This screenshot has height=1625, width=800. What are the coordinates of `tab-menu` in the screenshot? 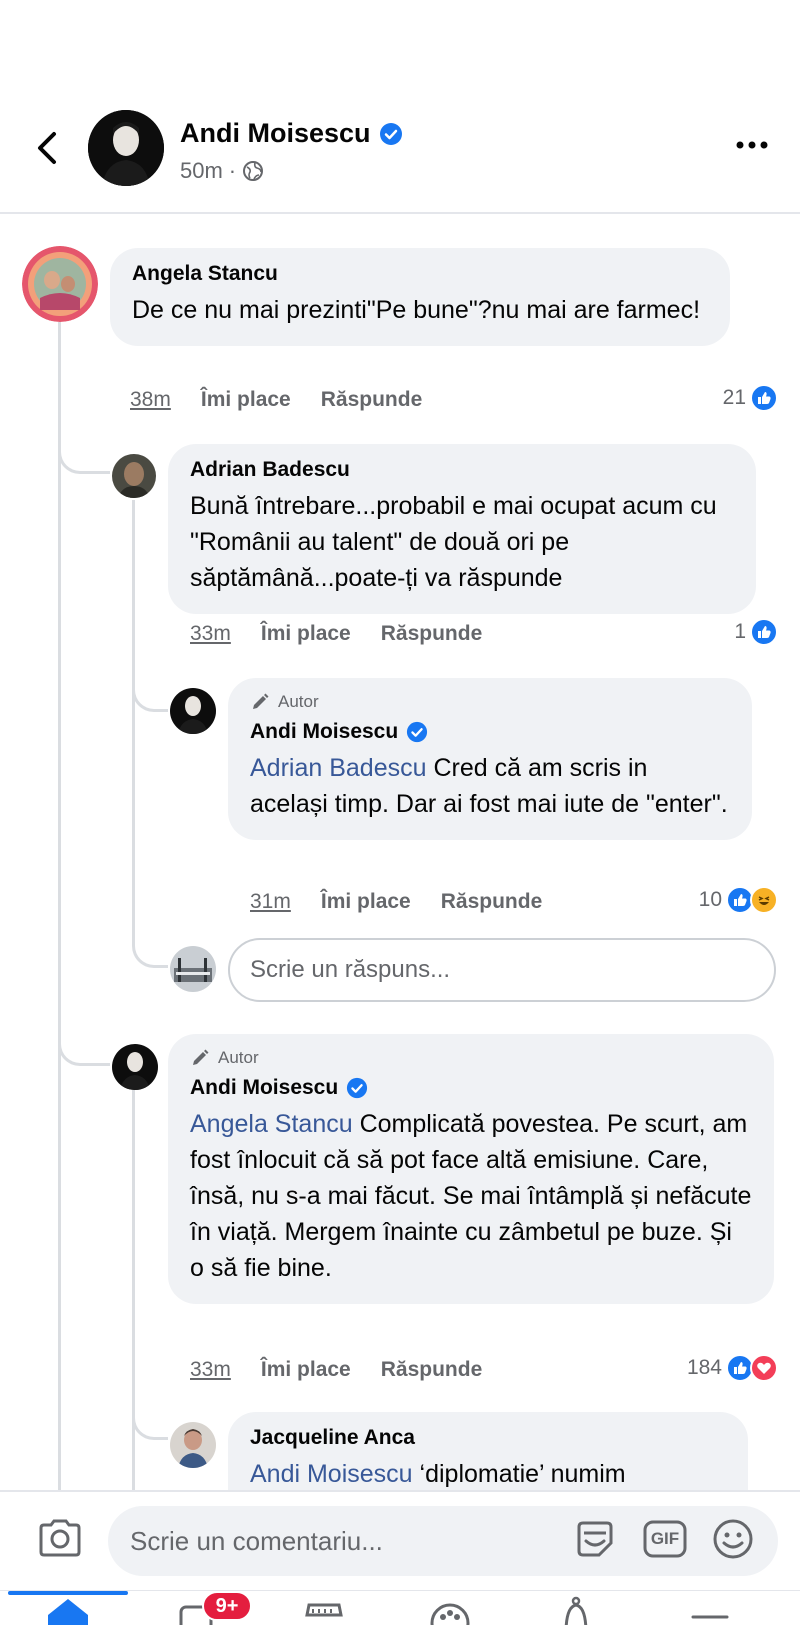 It's located at (710, 1609).